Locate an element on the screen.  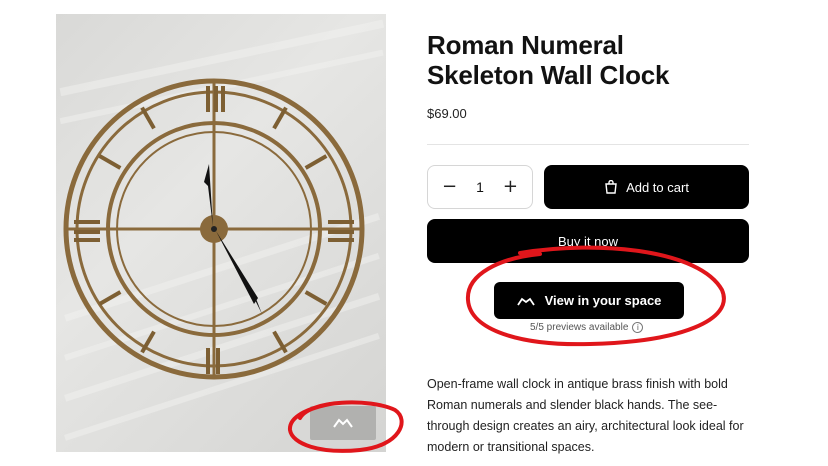
quantity-decrease-button: − is located at coordinates (449, 187).